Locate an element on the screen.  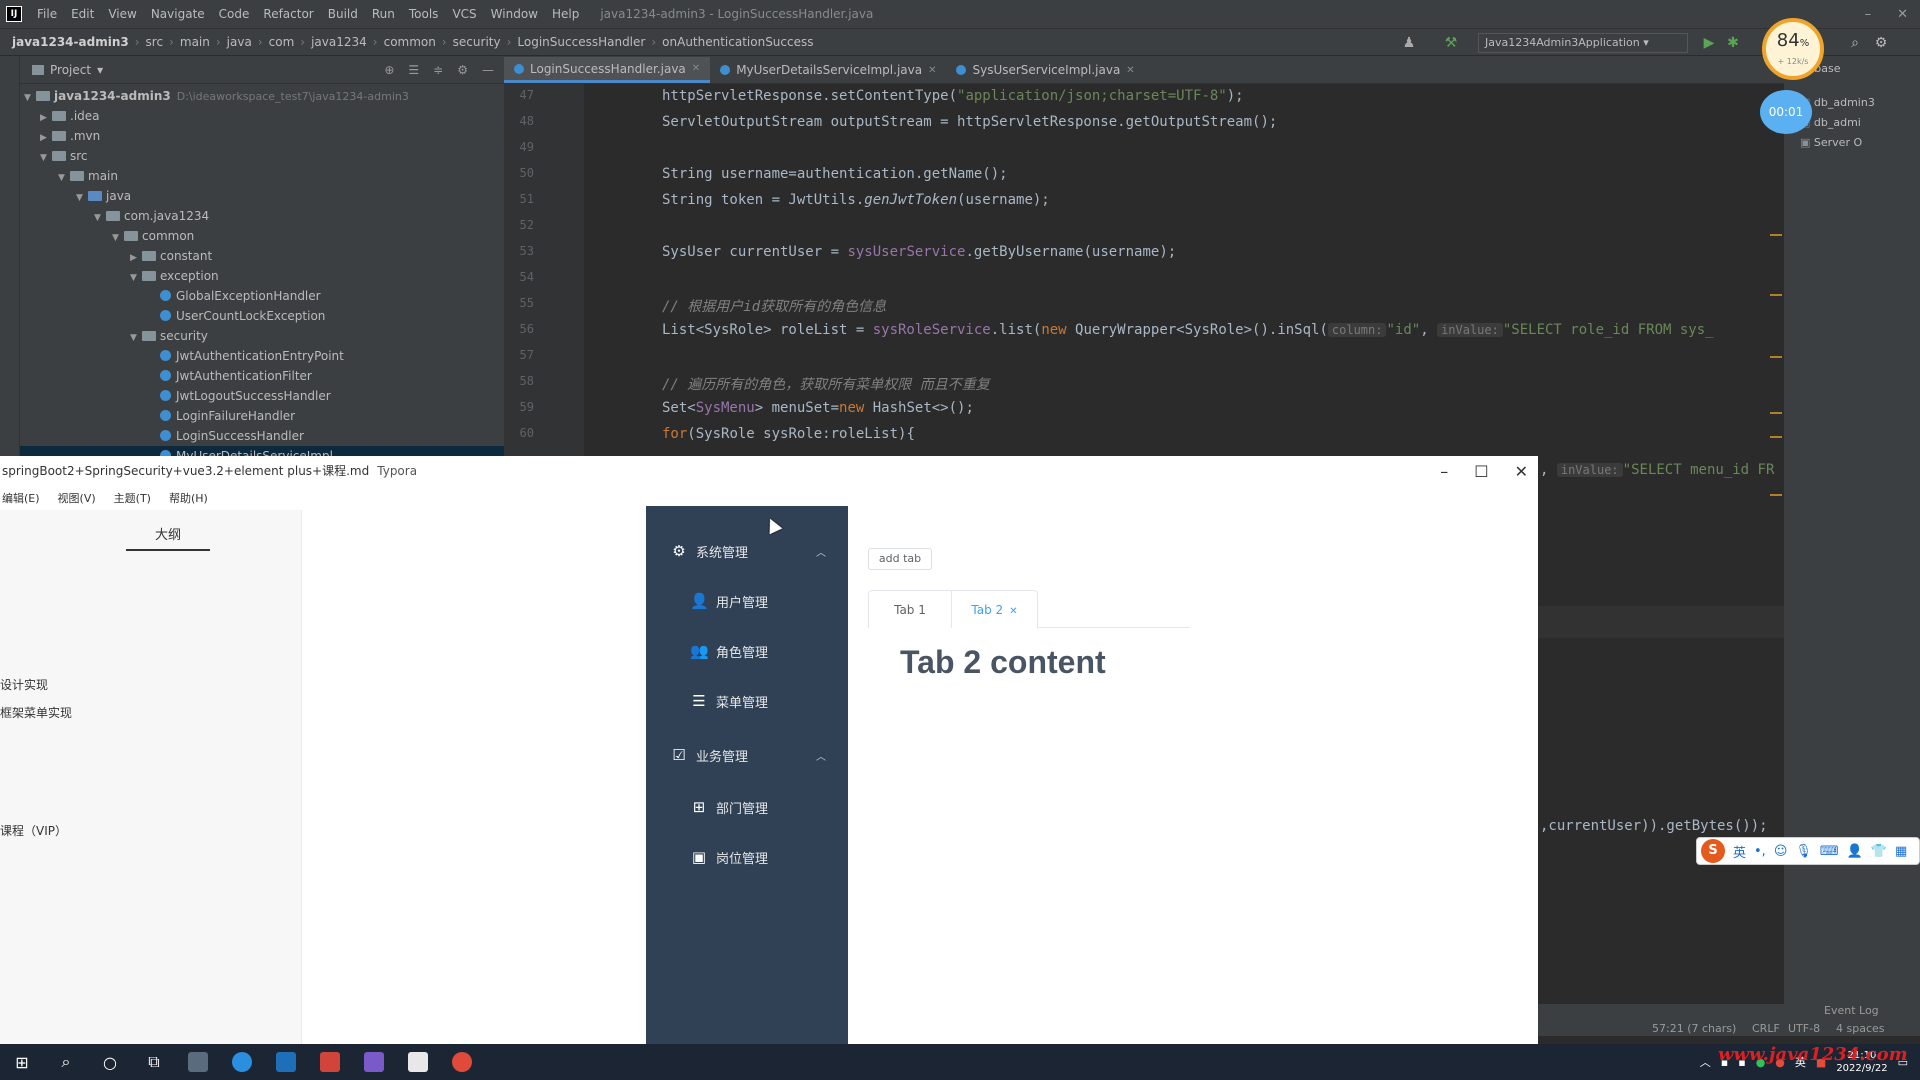
network-speed-widget: 84% + 12k/s is located at coordinates (1793, 49).